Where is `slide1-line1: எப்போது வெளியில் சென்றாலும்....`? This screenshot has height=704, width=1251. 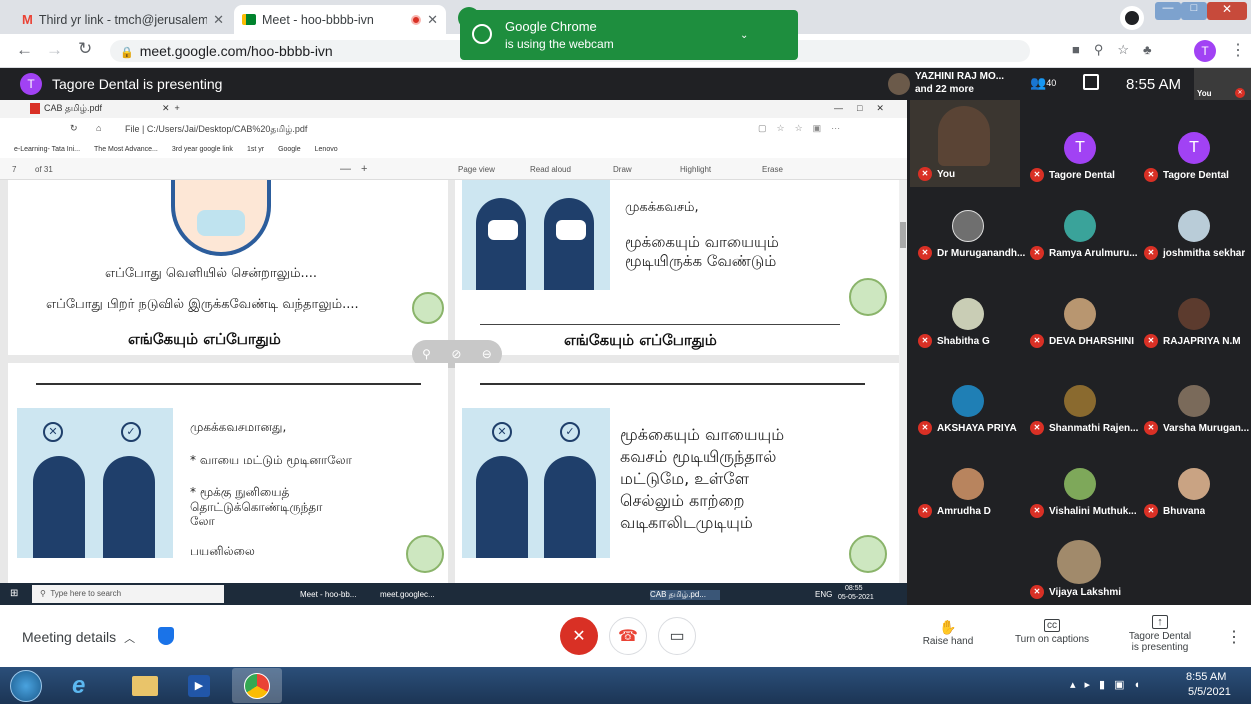
slide1-line1: எப்போது வெளியில் சென்றாலும்.... is located at coordinates (211, 273).